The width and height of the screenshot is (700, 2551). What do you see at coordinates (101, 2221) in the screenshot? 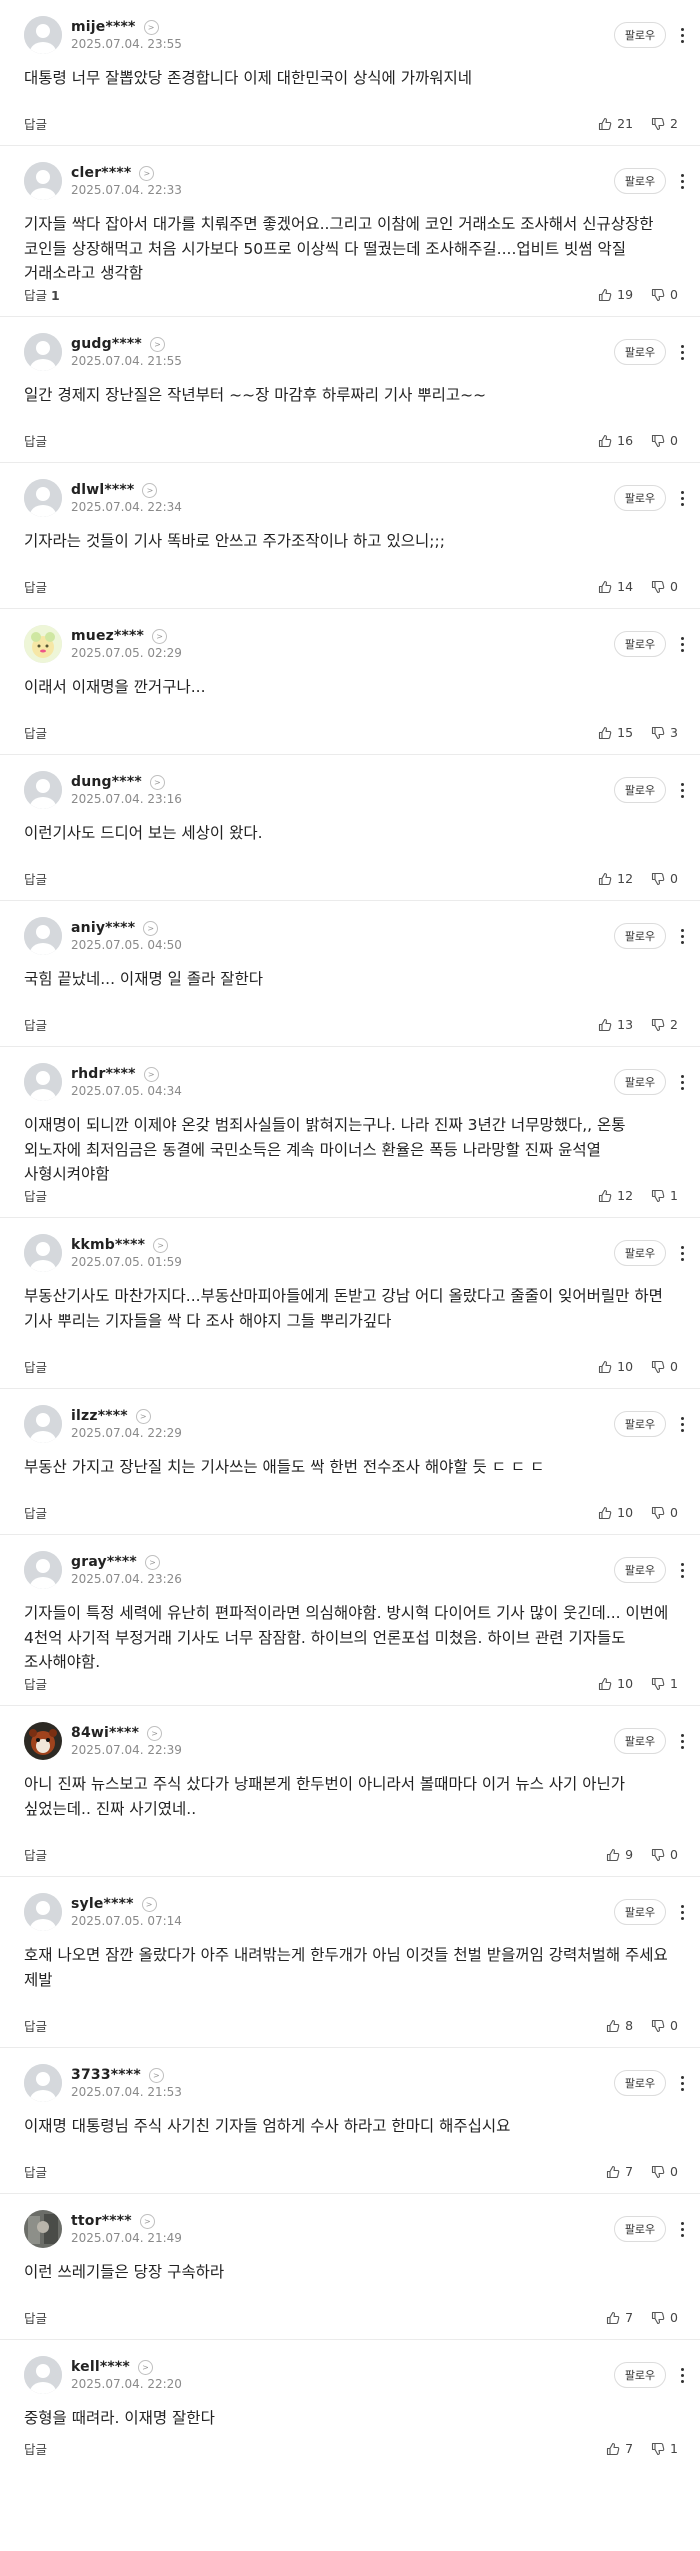
I see `nickname: ttor****` at bounding box center [101, 2221].